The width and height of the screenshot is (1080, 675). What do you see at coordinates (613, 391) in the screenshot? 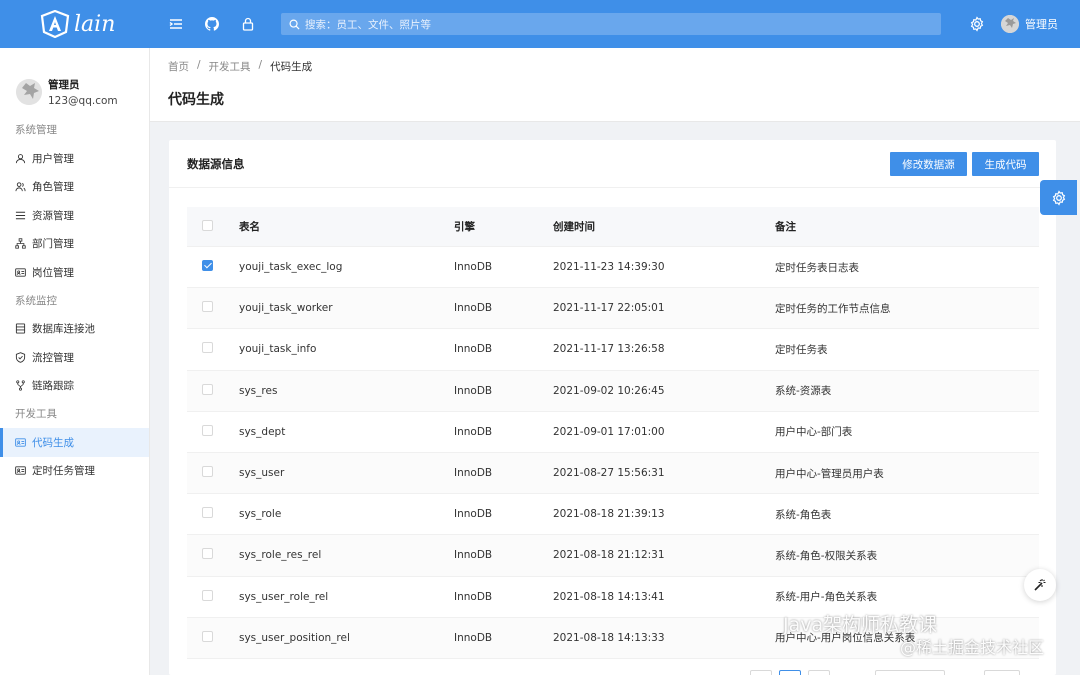
I see `table-row: sys_res InnoDB 2021-09-02 10:26:45 系统-资源表` at bounding box center [613, 391].